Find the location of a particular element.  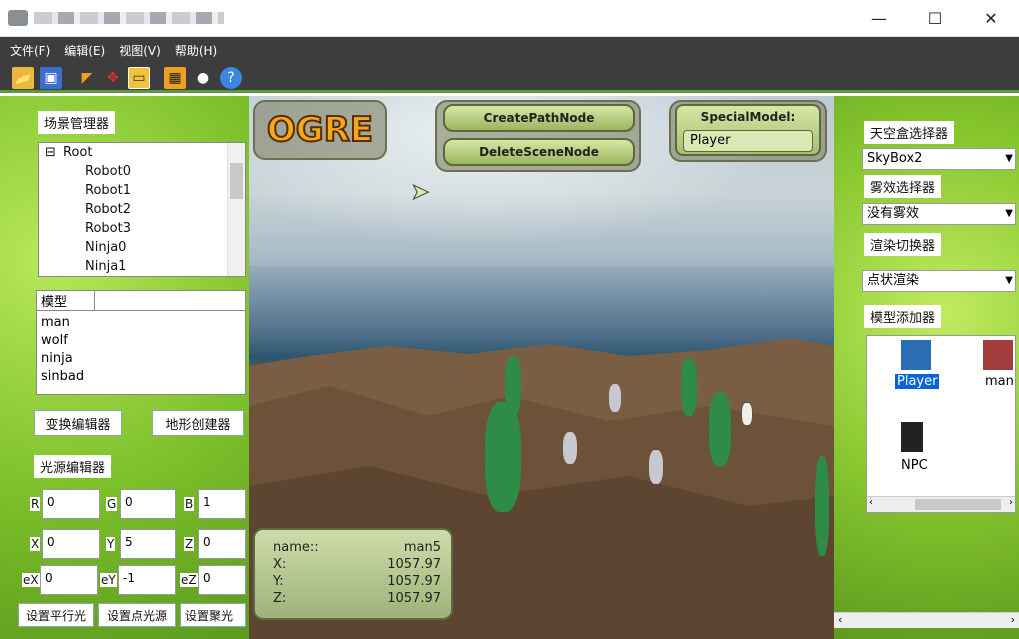

x-field: 0 is located at coordinates (71, 544).